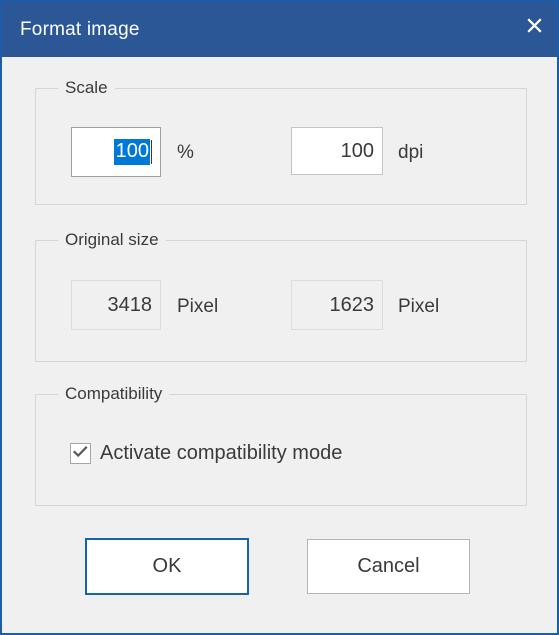 This screenshot has height=635, width=559. What do you see at coordinates (86, 88) in the screenshot?
I see `group-scale-label: Scale` at bounding box center [86, 88].